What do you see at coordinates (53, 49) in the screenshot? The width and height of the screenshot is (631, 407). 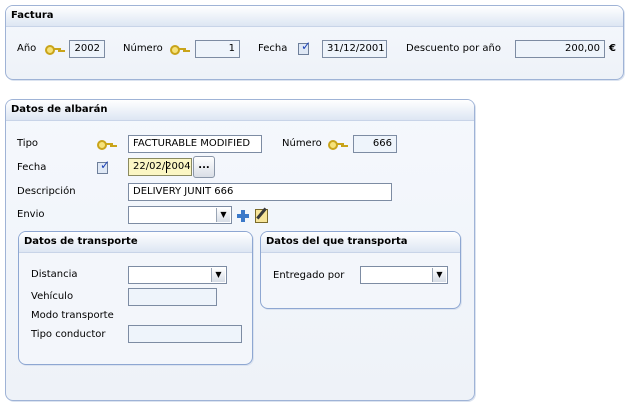 I see `ano-key-icon` at bounding box center [53, 49].